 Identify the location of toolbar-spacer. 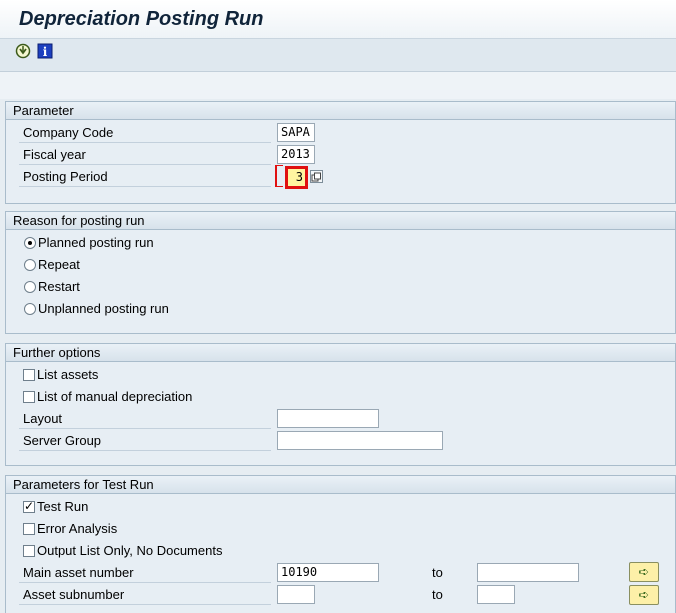
(338, 85).